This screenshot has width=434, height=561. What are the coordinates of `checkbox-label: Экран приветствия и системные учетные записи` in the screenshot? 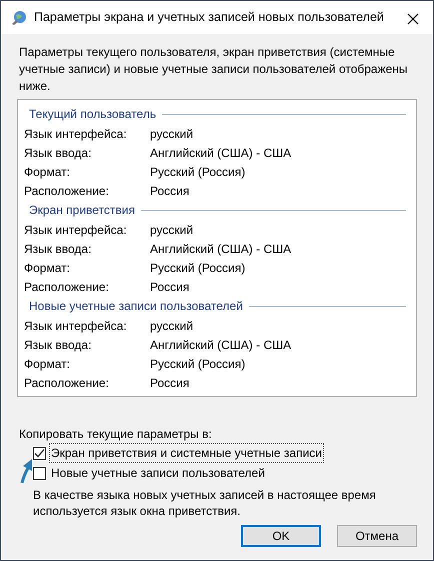 It's located at (186, 453).